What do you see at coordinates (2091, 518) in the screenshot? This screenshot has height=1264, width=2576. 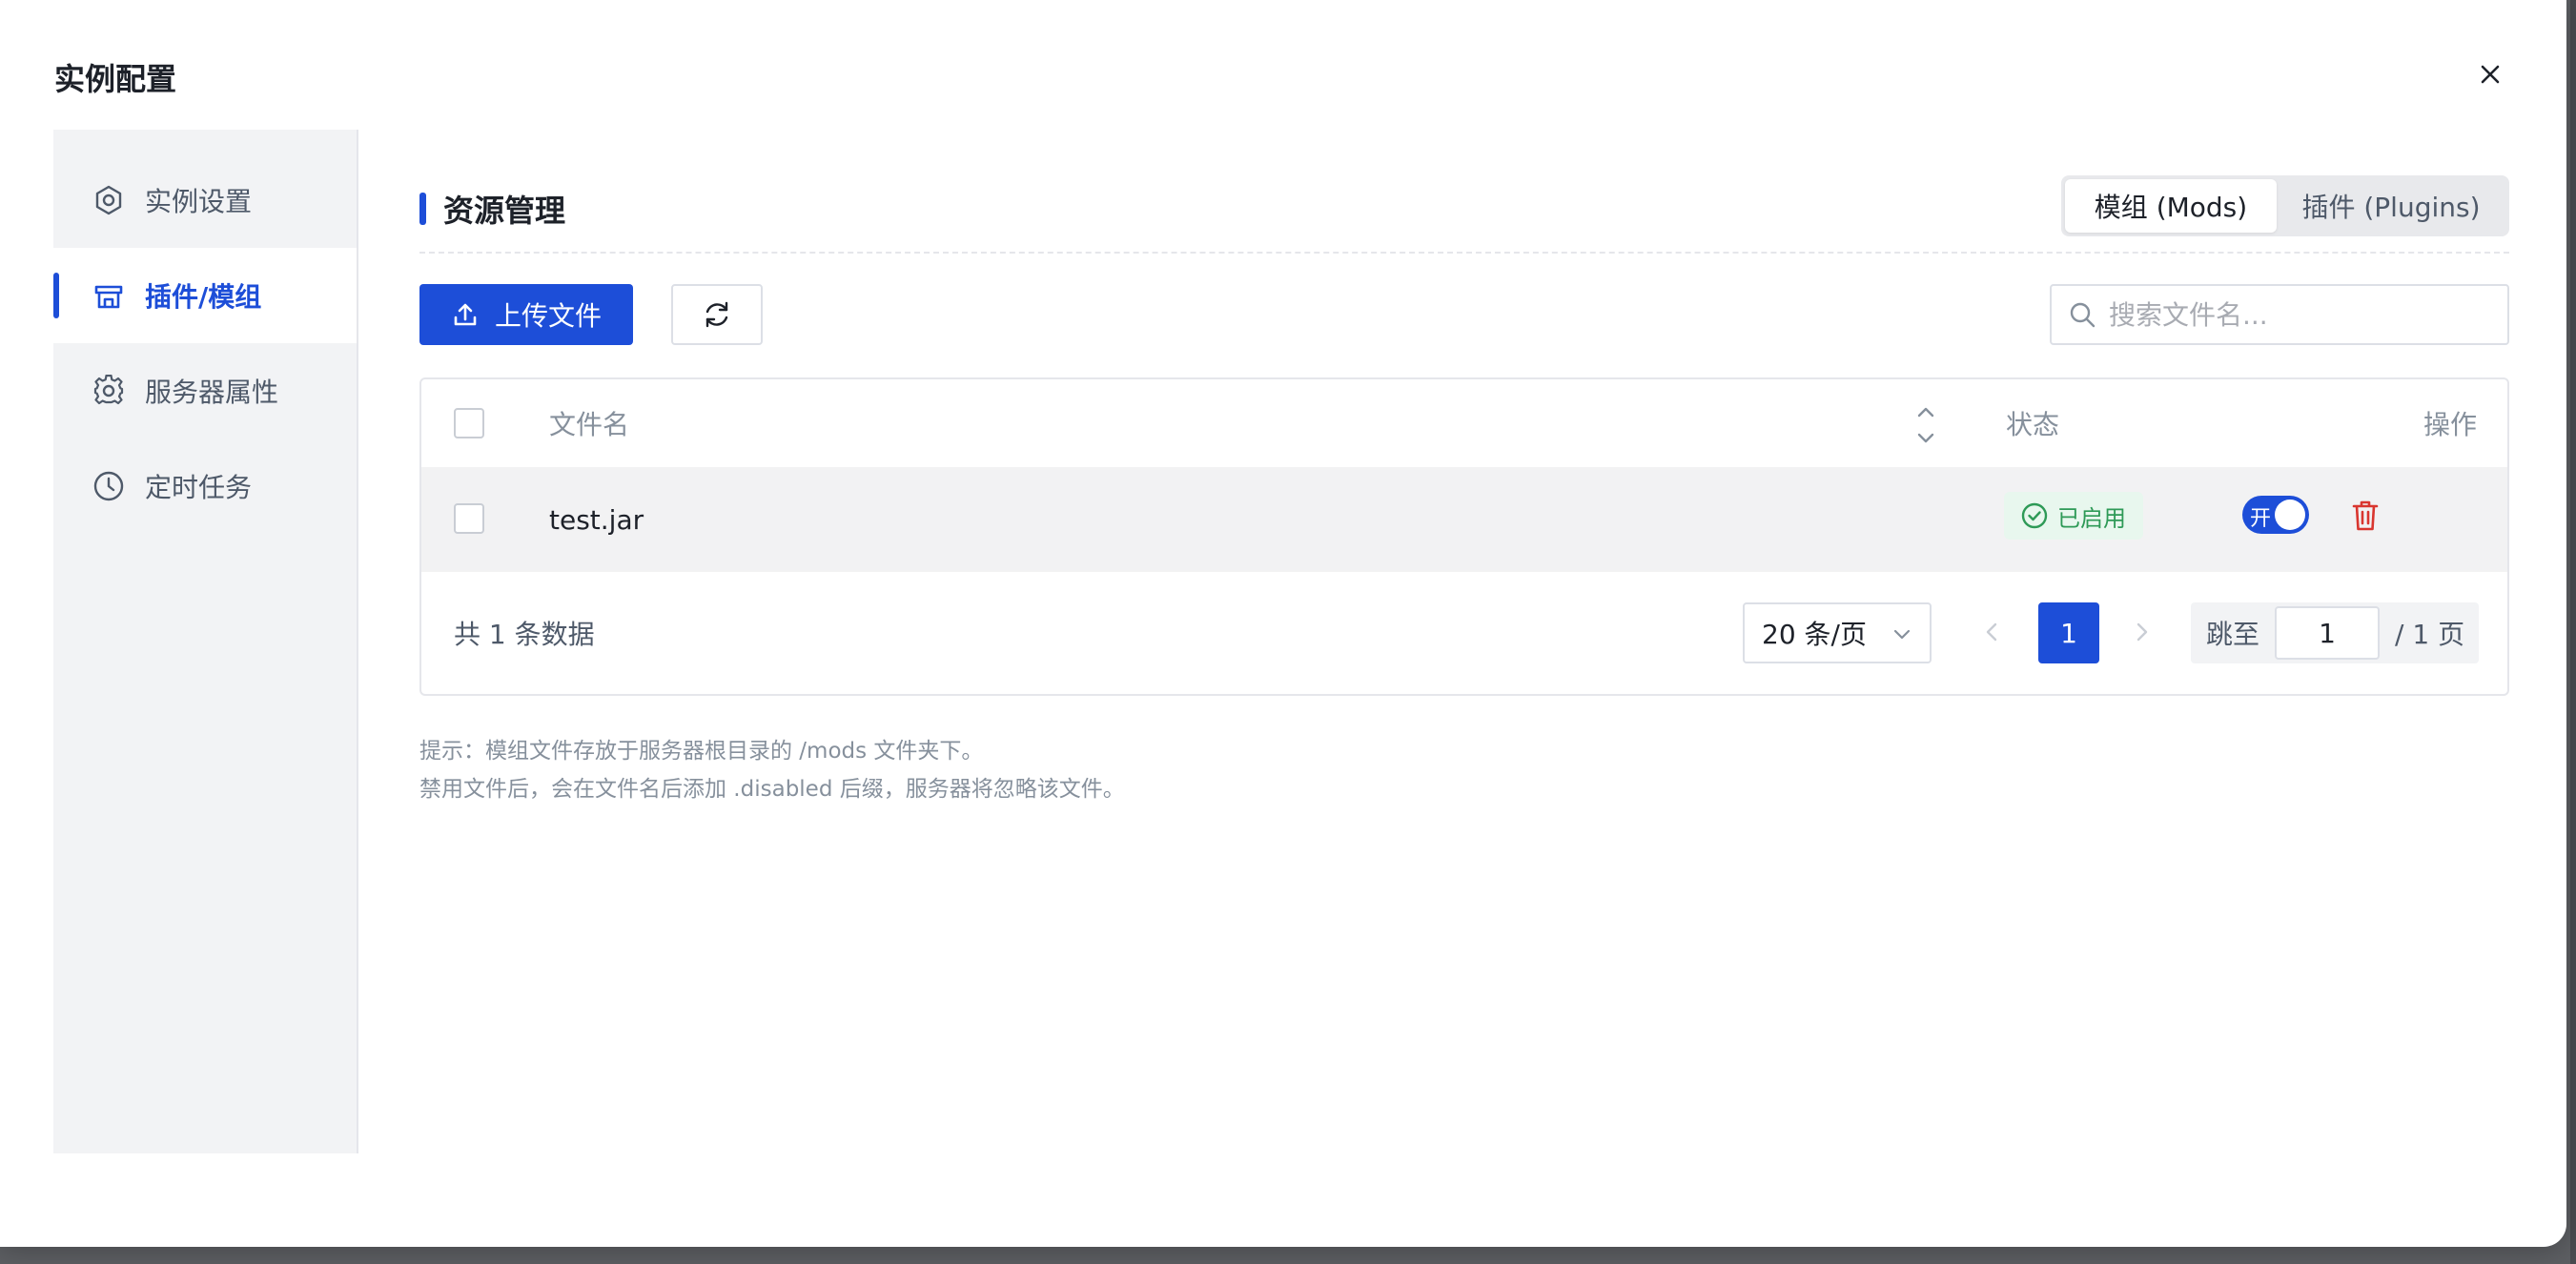 I see `status-text: 已启用` at bounding box center [2091, 518].